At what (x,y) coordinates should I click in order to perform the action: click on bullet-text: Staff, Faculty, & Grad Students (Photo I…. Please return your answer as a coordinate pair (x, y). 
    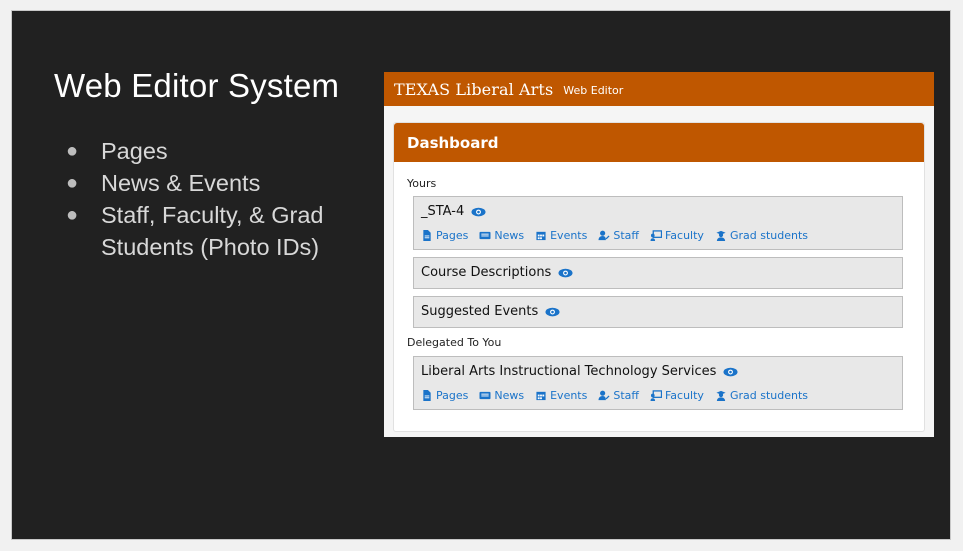
    Looking at the image, I should click on (212, 231).